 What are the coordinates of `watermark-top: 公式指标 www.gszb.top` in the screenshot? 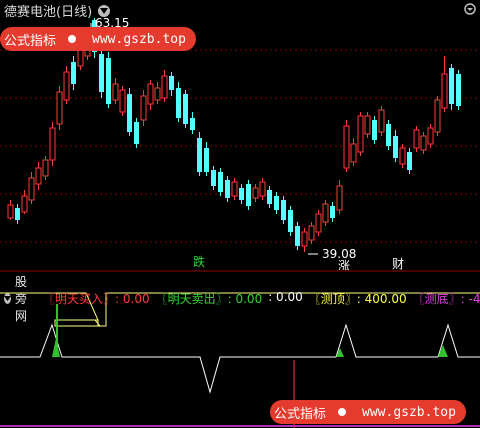 It's located at (98, 39).